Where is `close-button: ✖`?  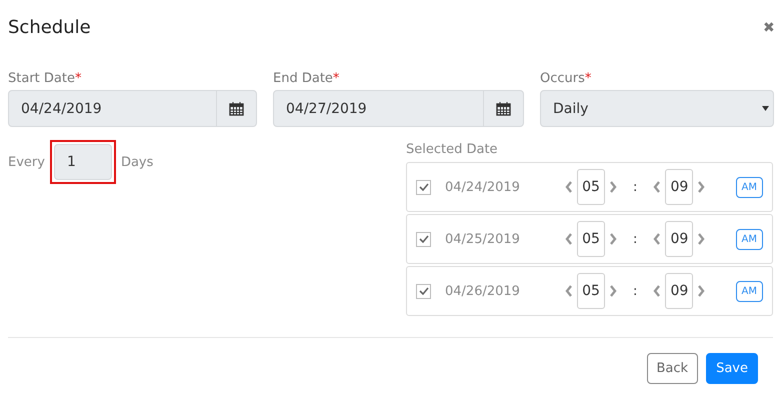 close-button: ✖ is located at coordinates (769, 27).